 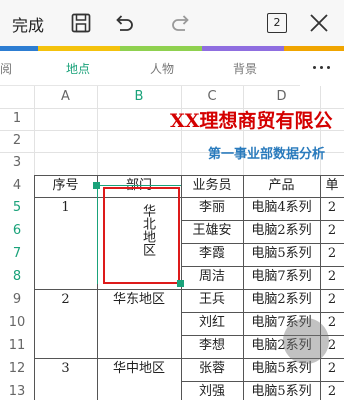 What do you see at coordinates (17, 369) in the screenshot?
I see `row-header-12: 12` at bounding box center [17, 369].